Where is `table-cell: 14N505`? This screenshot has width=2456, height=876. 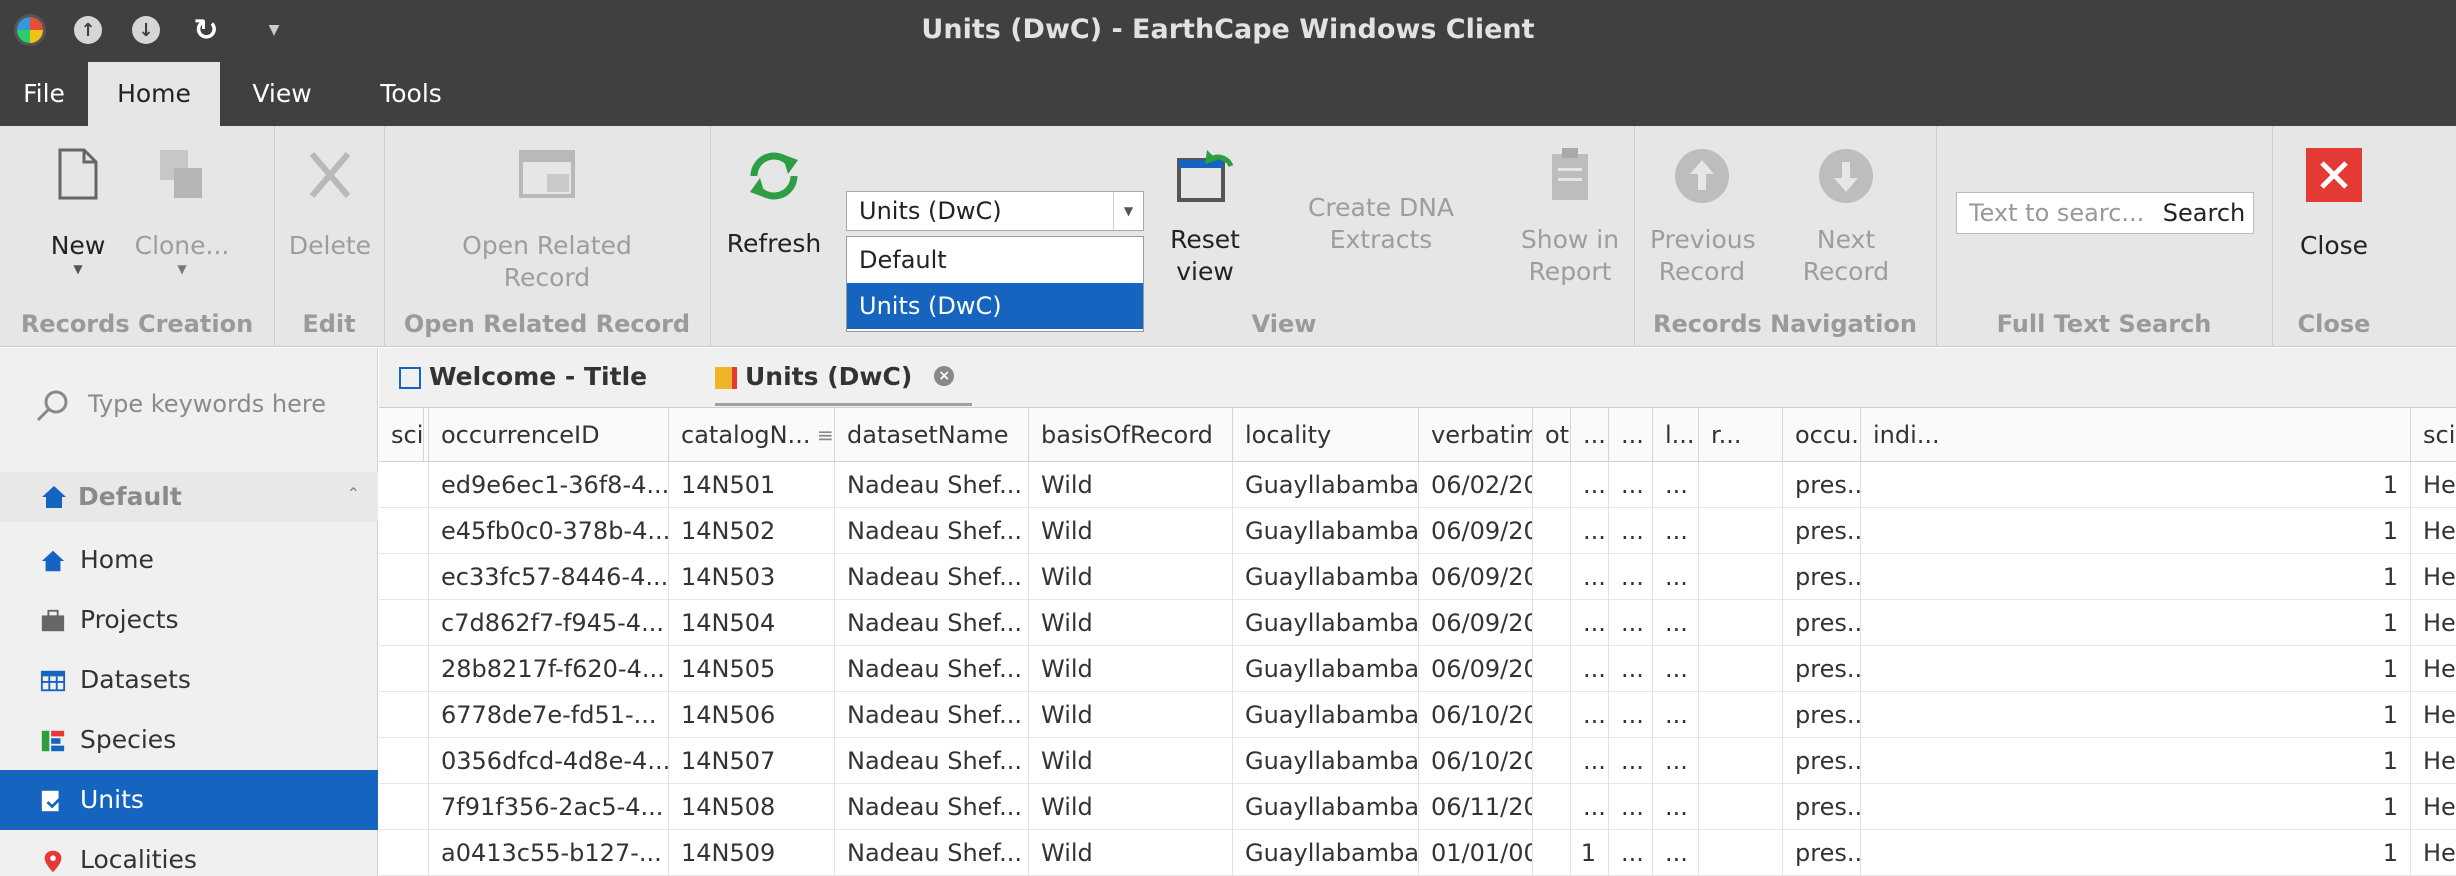
table-cell: 14N505 is located at coordinates (752, 669).